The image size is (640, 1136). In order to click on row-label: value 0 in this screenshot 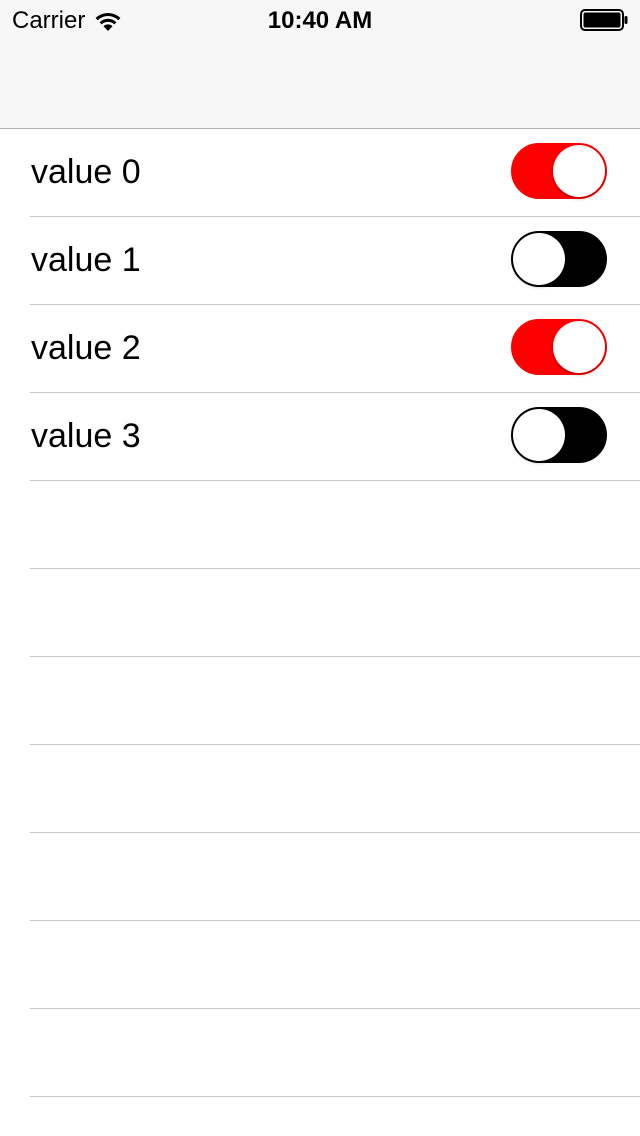, I will do `click(86, 172)`.